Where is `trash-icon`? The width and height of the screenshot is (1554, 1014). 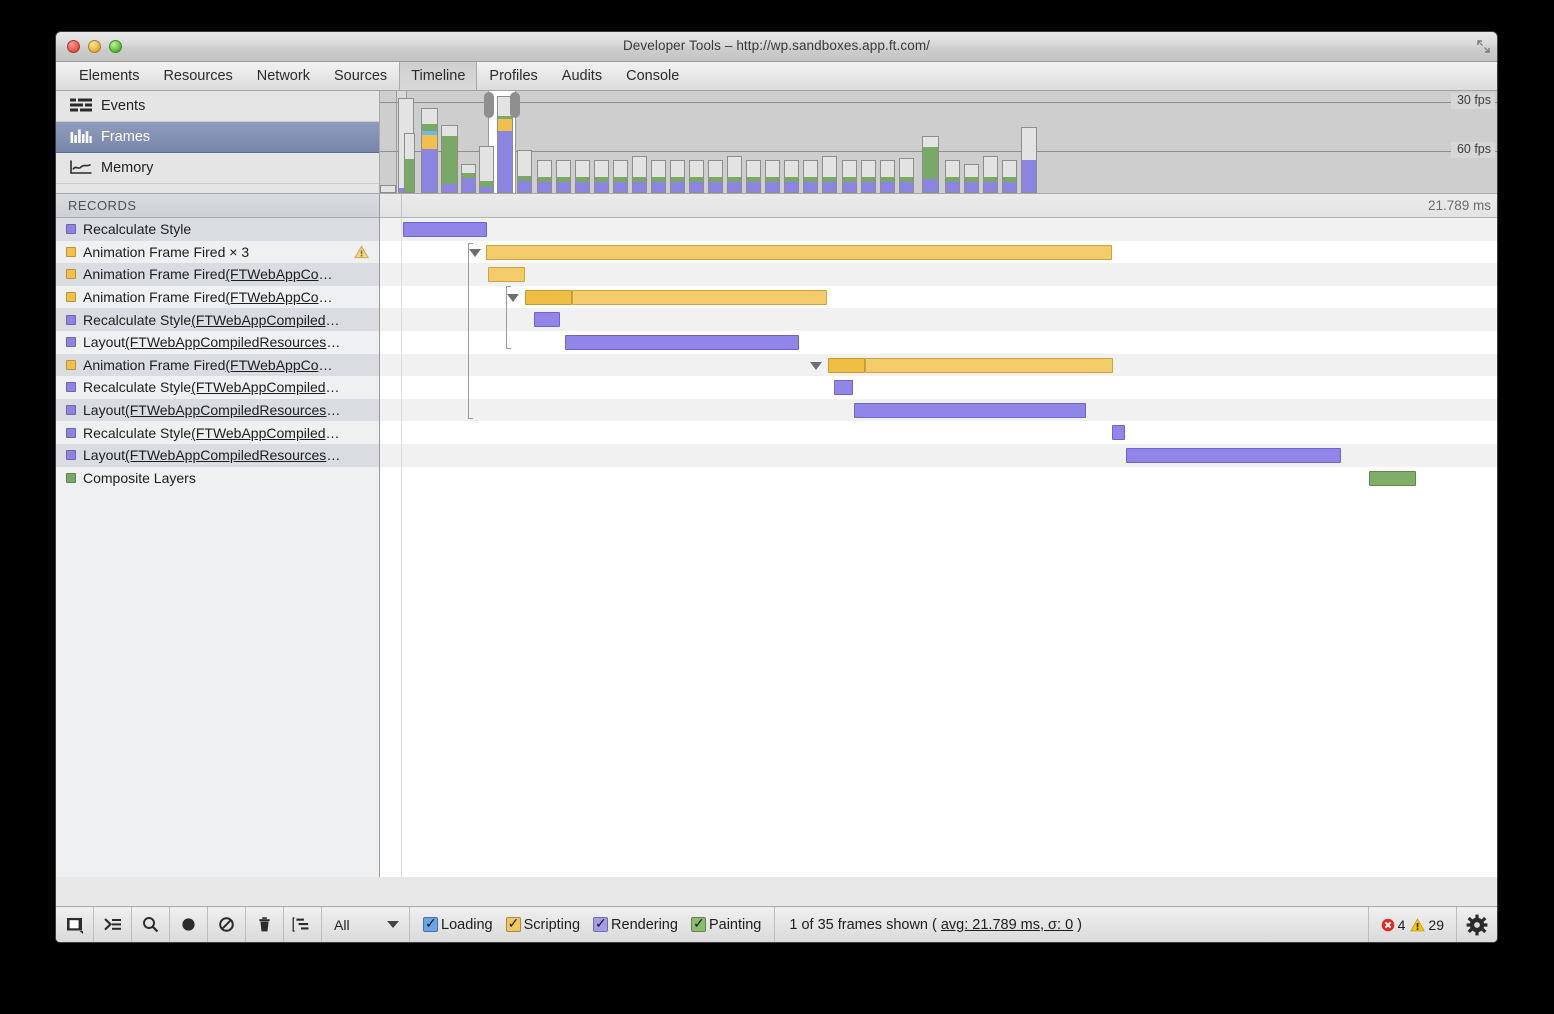
trash-icon is located at coordinates (265, 924).